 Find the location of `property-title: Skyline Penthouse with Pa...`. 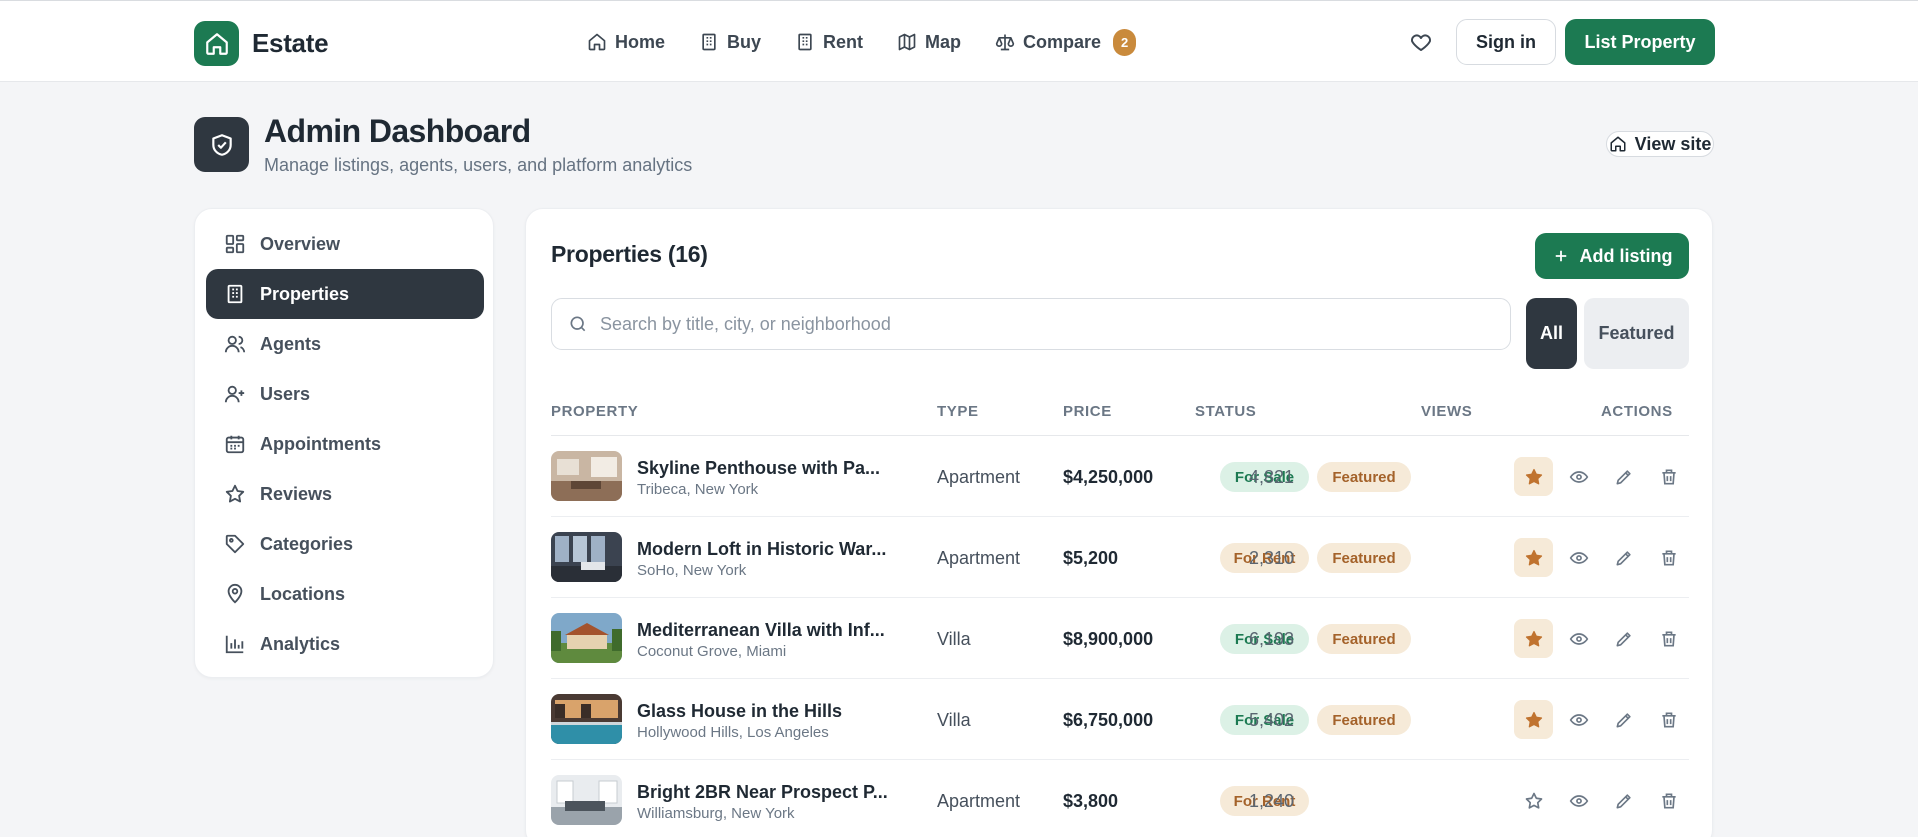

property-title: Skyline Penthouse with Pa... is located at coordinates (758, 468).